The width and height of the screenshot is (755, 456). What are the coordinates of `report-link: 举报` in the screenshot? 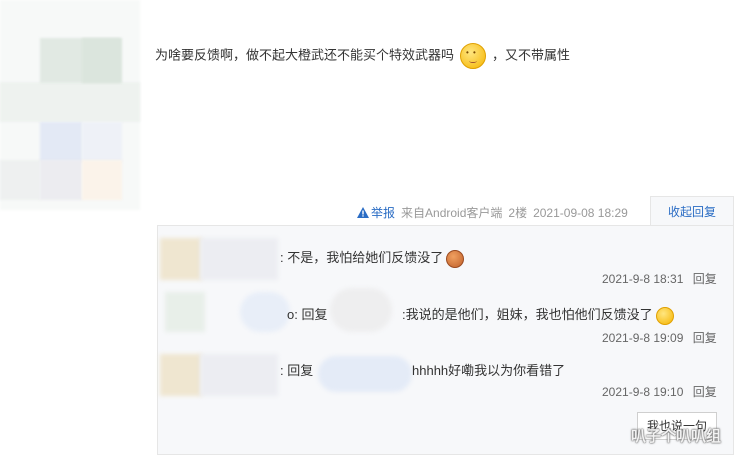 It's located at (376, 212).